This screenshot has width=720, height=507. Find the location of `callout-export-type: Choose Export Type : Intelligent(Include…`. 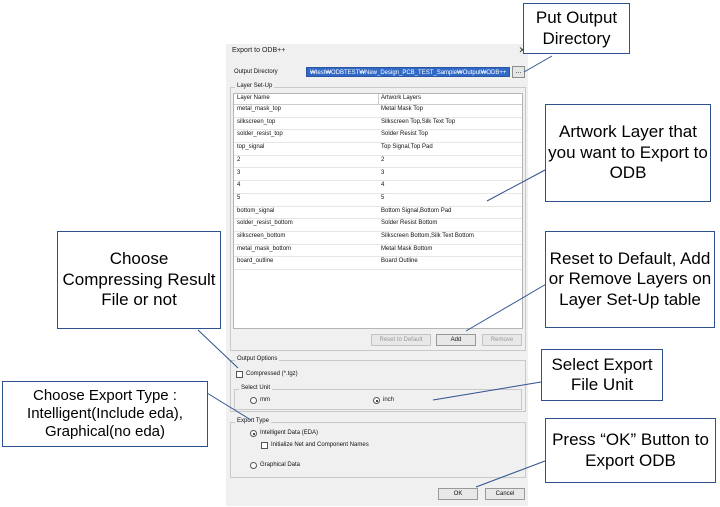

callout-export-type: Choose Export Type : Intelligent(Include… is located at coordinates (105, 414).